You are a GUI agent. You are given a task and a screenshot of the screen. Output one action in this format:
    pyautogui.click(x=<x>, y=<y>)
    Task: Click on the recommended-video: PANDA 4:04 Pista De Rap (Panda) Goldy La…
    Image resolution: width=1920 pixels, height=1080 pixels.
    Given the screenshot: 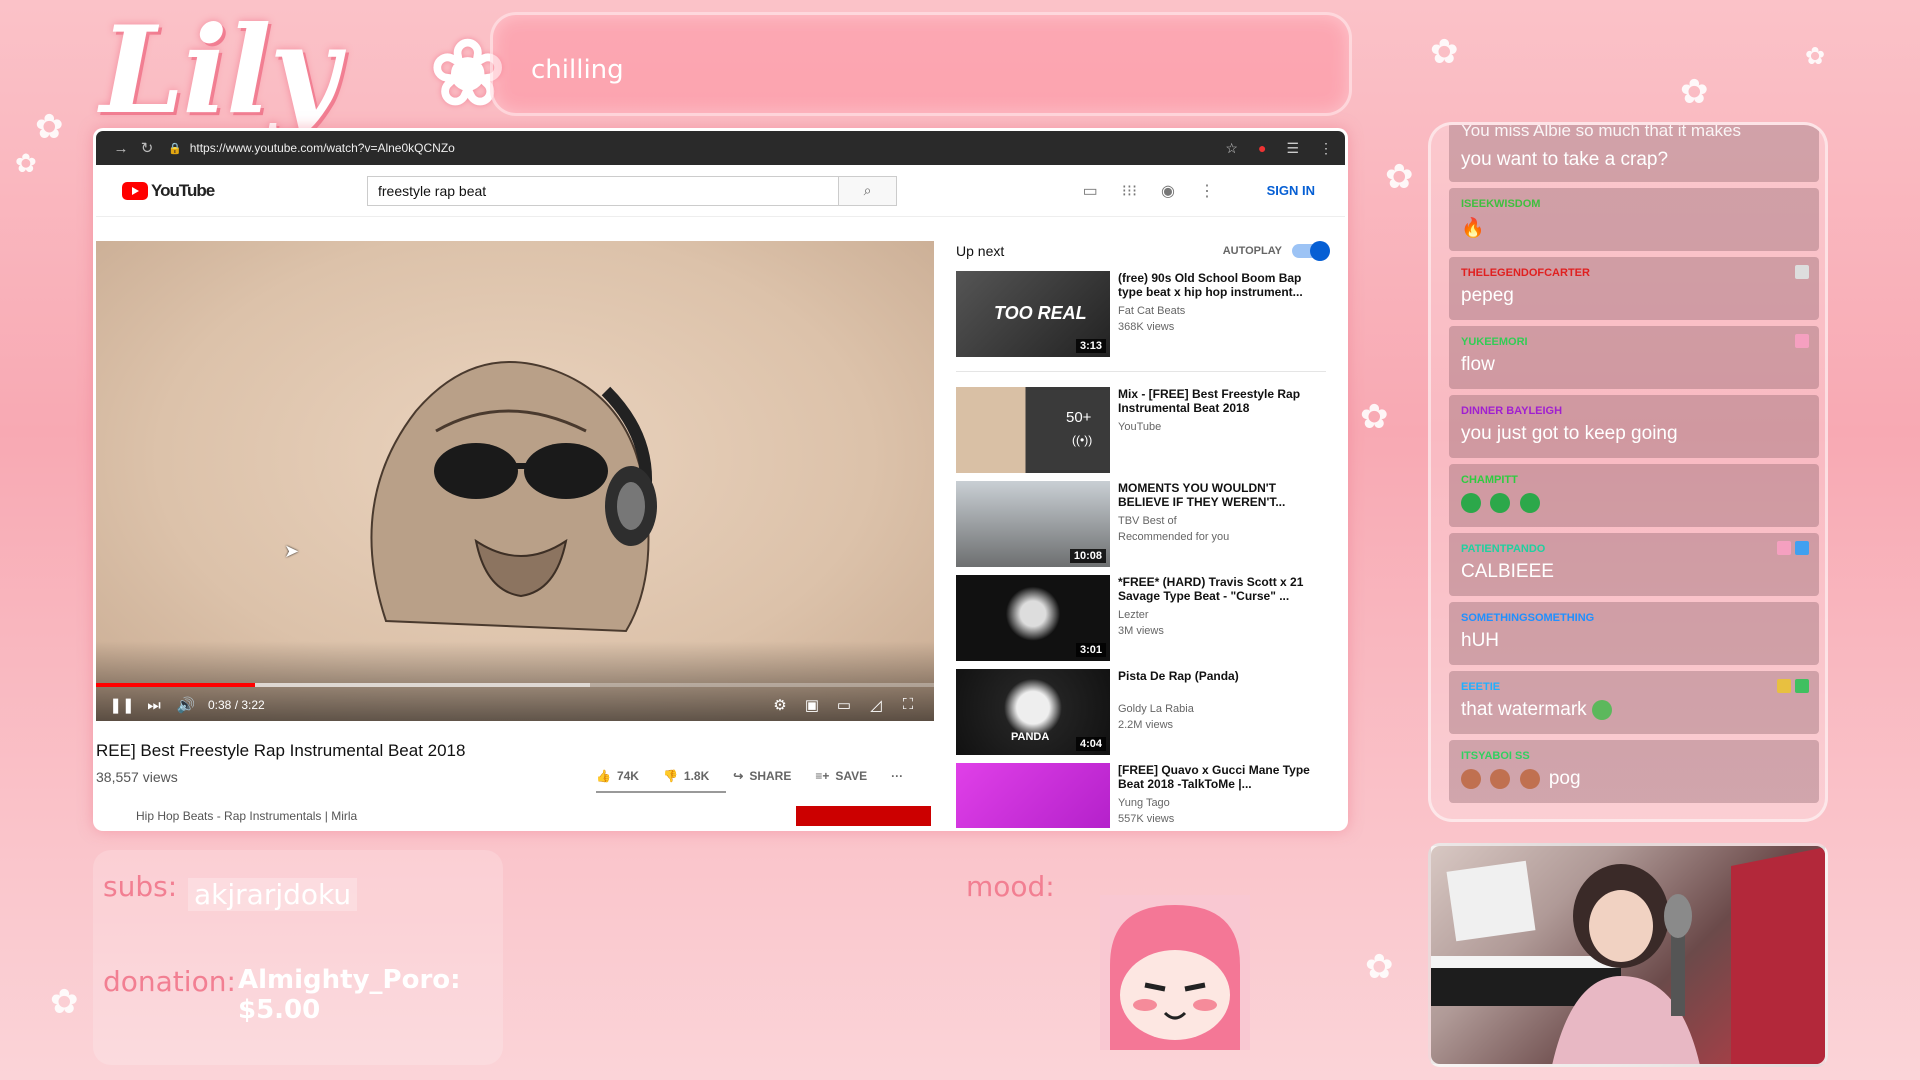 What is the action you would take?
    pyautogui.click(x=1141, y=713)
    